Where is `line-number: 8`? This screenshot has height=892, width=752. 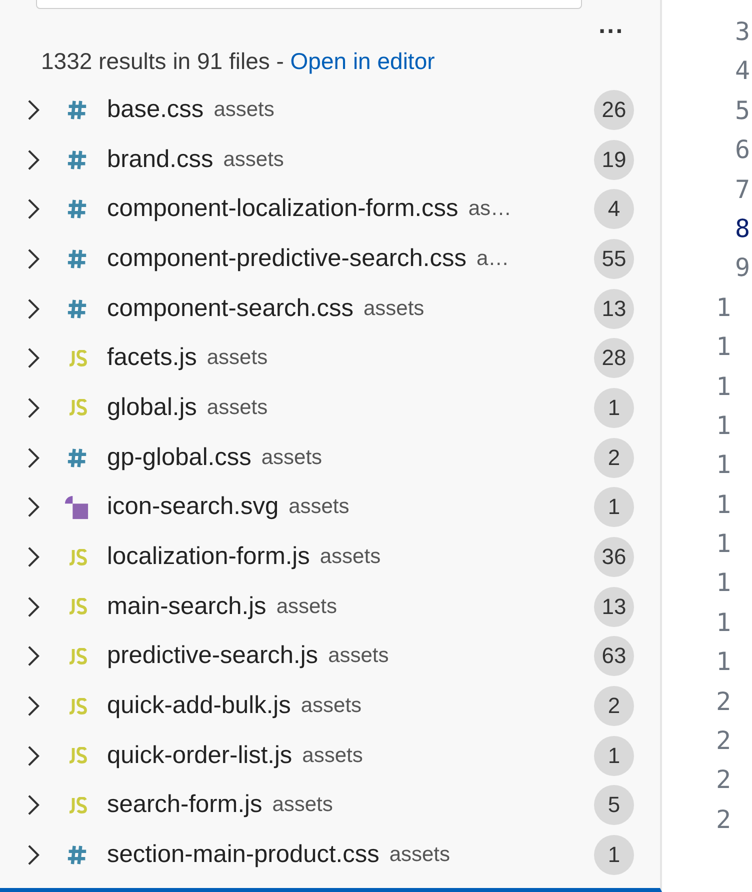
line-number: 8 is located at coordinates (742, 228).